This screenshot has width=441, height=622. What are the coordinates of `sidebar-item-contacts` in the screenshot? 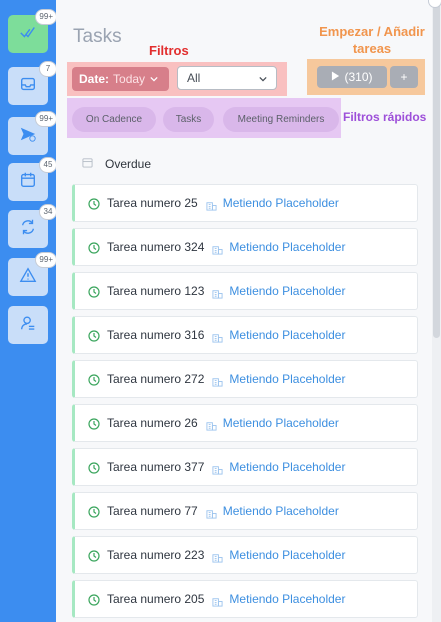 It's located at (28, 325).